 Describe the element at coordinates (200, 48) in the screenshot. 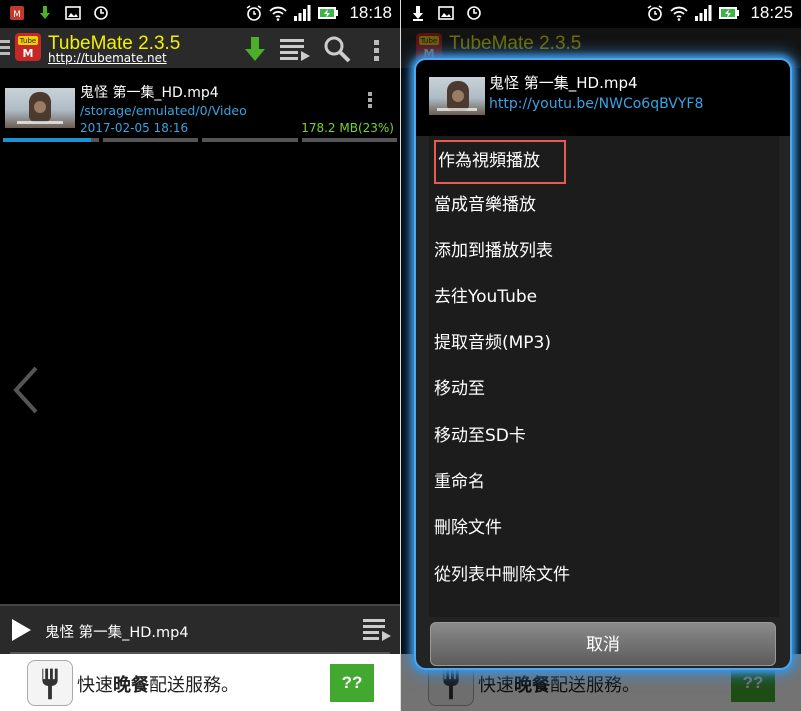

I see `app-bar: Tube M TubeMate 2.3.5 http://tubemate.net` at that location.